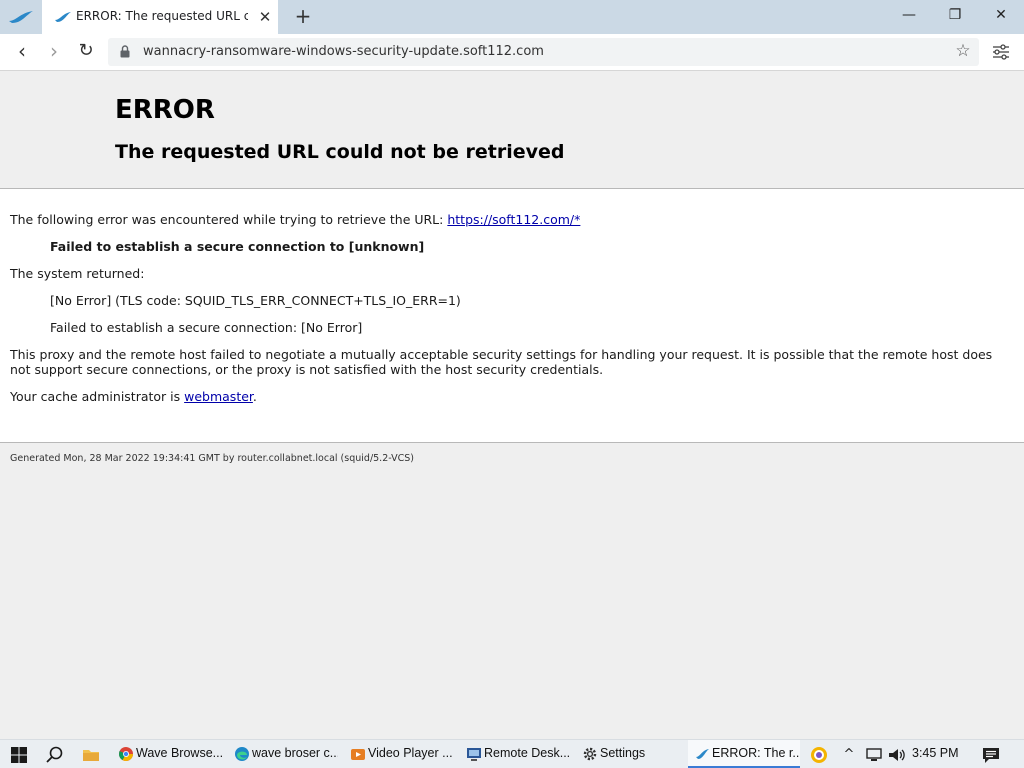  What do you see at coordinates (1001, 15) in the screenshot?
I see `close-window-button: ✕` at bounding box center [1001, 15].